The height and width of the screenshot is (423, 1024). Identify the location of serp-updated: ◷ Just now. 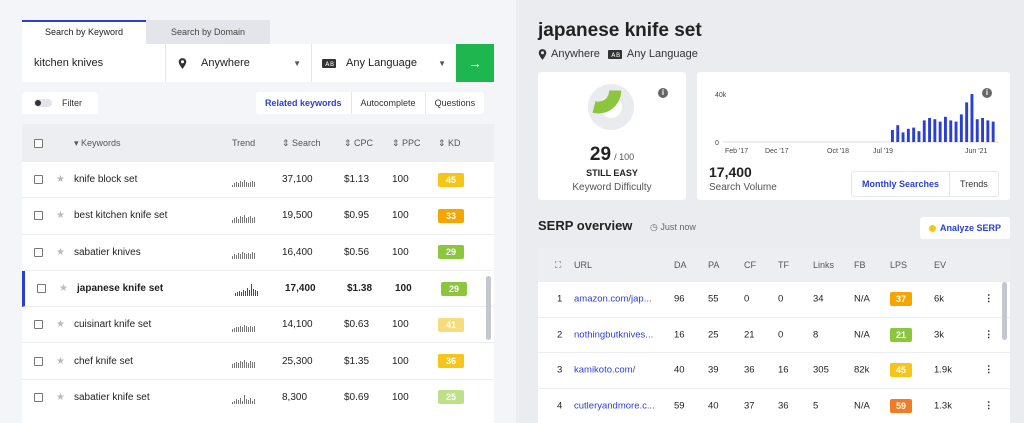
(673, 227).